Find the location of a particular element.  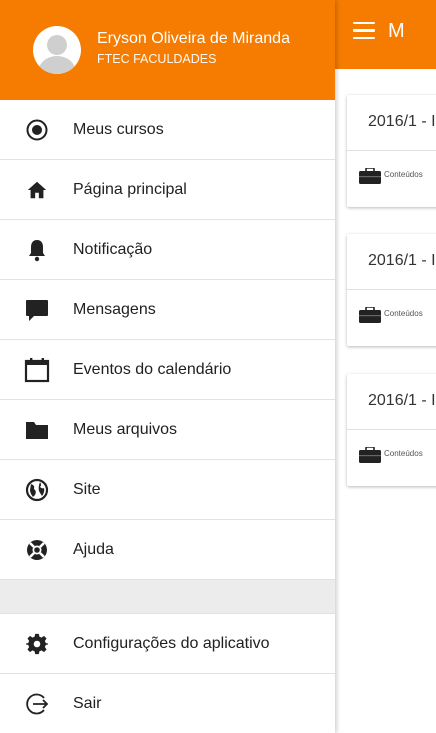

menu-item-meus-cursos: Meus cursos is located at coordinates (167, 130).